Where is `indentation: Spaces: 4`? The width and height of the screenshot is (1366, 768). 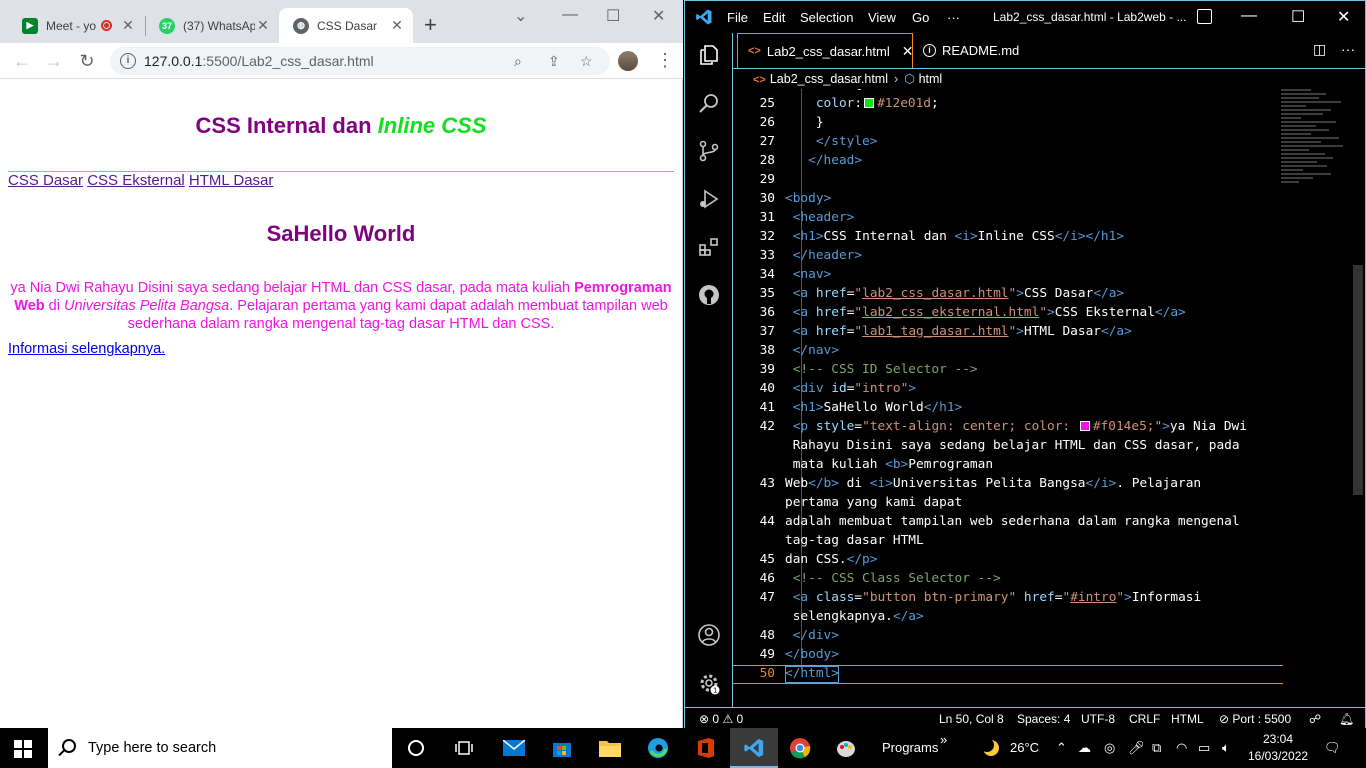
indentation: Spaces: 4 is located at coordinates (1043, 719).